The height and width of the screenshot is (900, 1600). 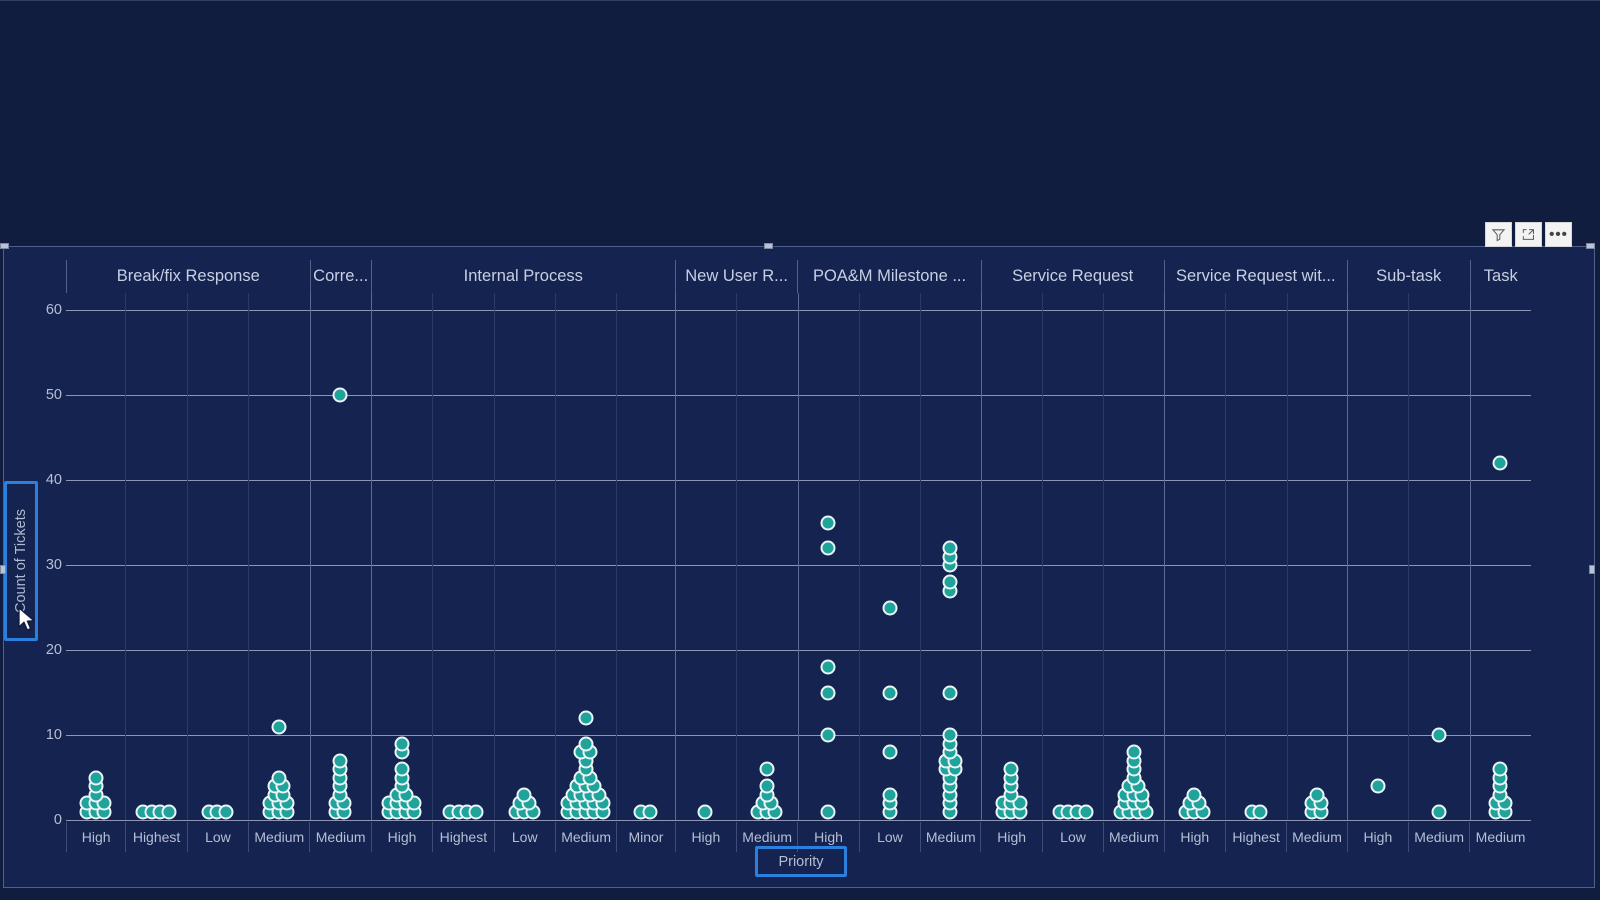 I want to click on focus-mode-icon, so click(x=1528, y=234).